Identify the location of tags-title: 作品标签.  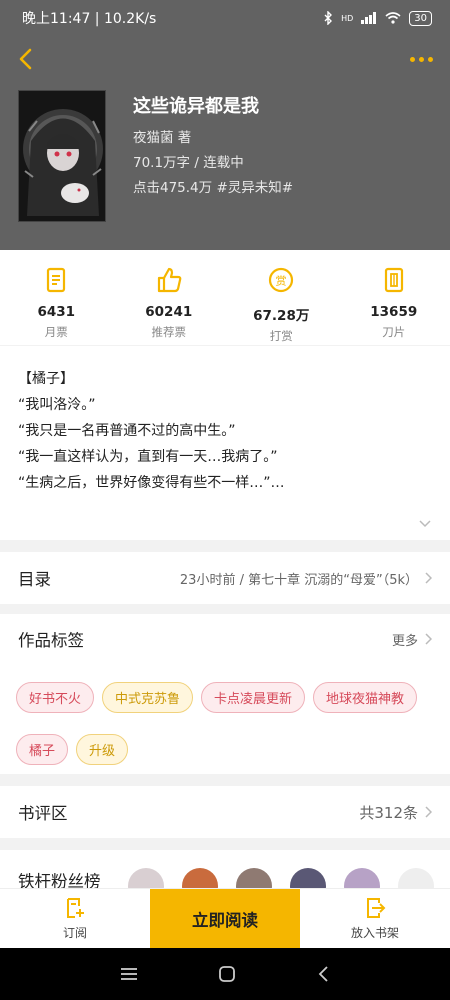
(51, 640).